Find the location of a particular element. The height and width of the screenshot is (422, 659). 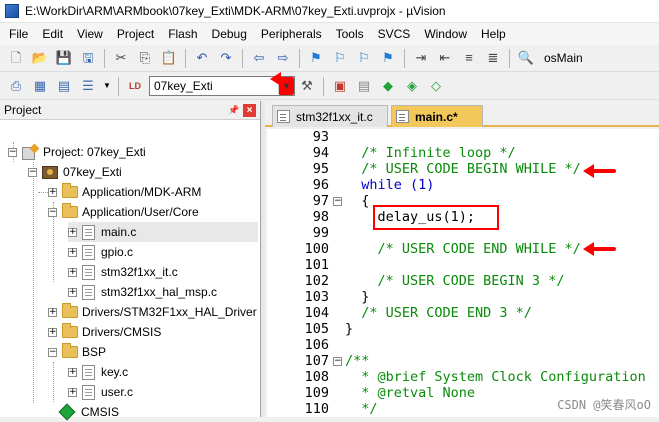

tree-item-file: + user.c is located at coordinates (100, 392).